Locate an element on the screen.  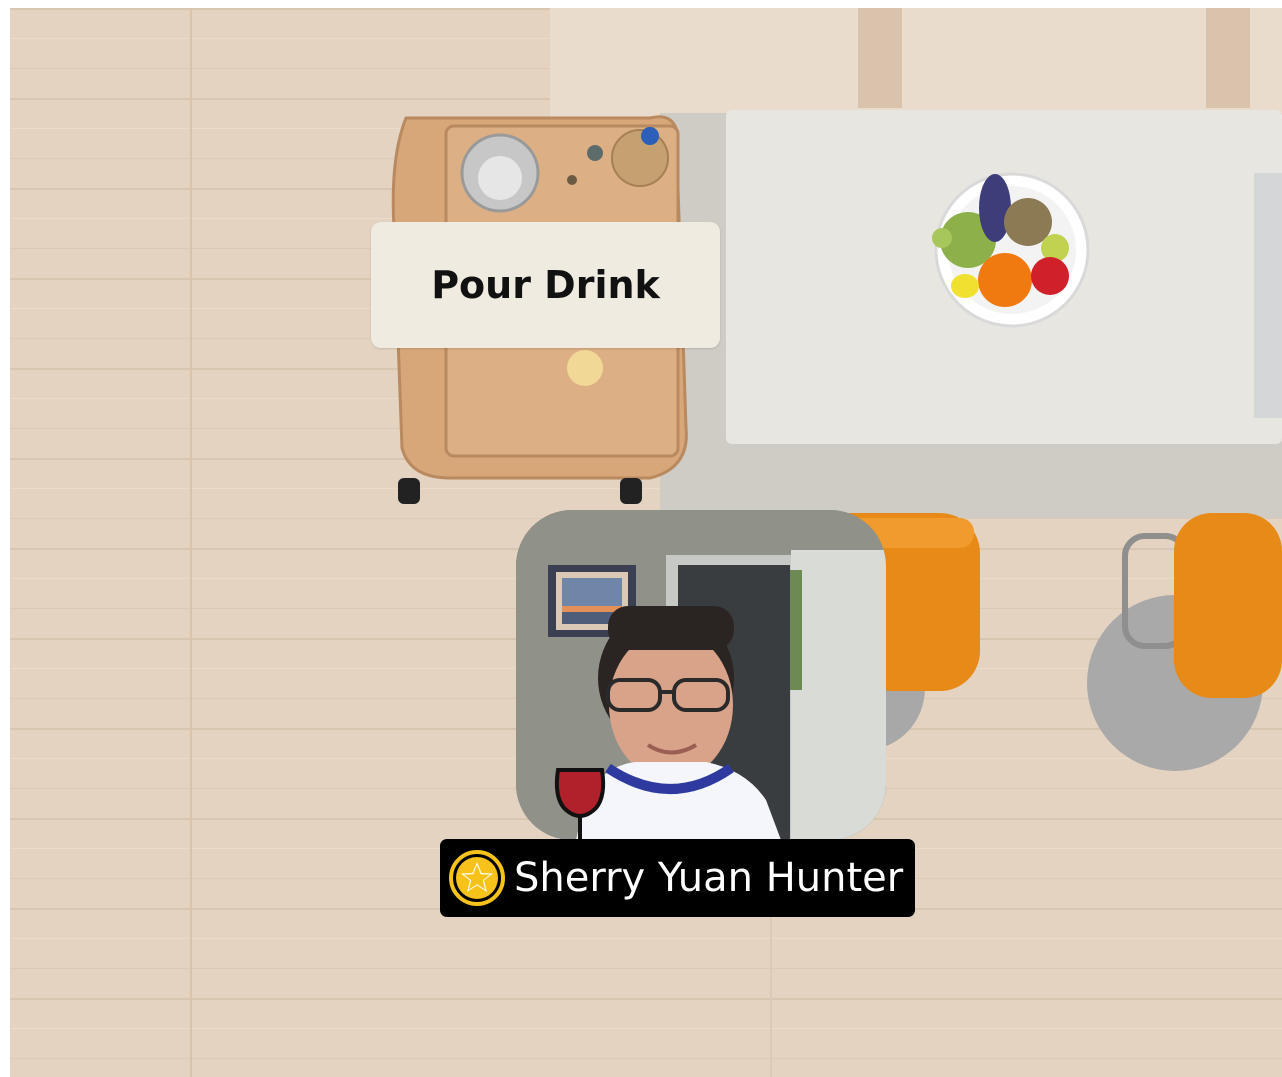
participant-name-tag: Sherry Yuan Hunter is located at coordinates (678, 878).